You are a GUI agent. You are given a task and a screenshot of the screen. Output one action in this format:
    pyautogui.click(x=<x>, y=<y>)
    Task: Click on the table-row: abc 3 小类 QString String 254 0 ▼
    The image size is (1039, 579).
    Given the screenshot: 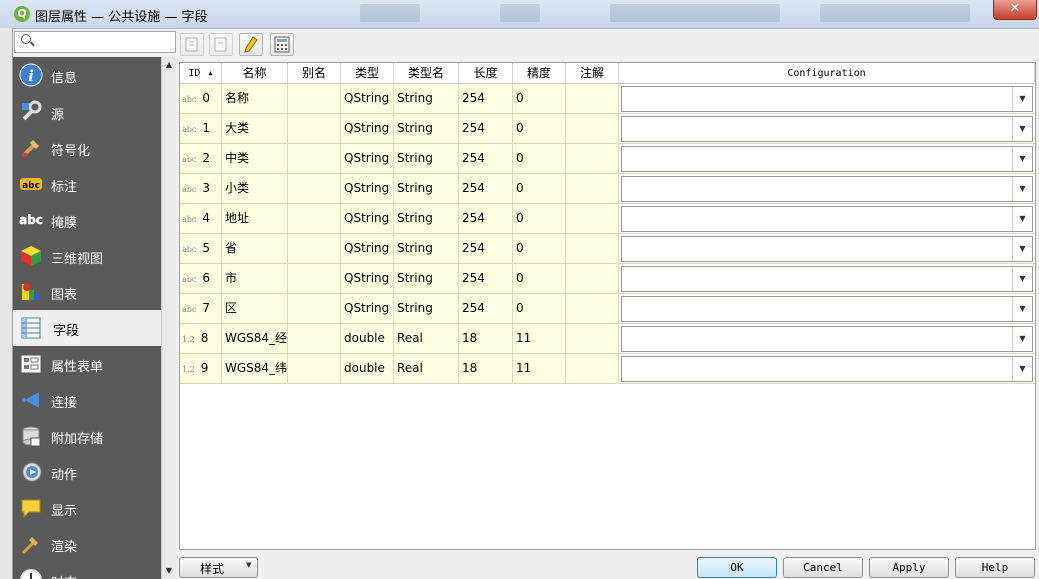 What is the action you would take?
    pyautogui.click(x=607, y=189)
    